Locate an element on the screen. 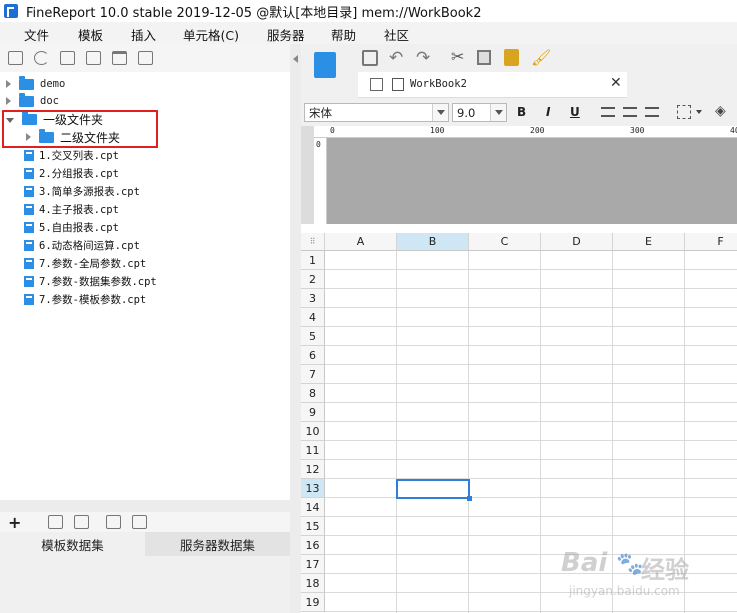 This screenshot has width=737, height=613. column-header: C is located at coordinates (505, 242).